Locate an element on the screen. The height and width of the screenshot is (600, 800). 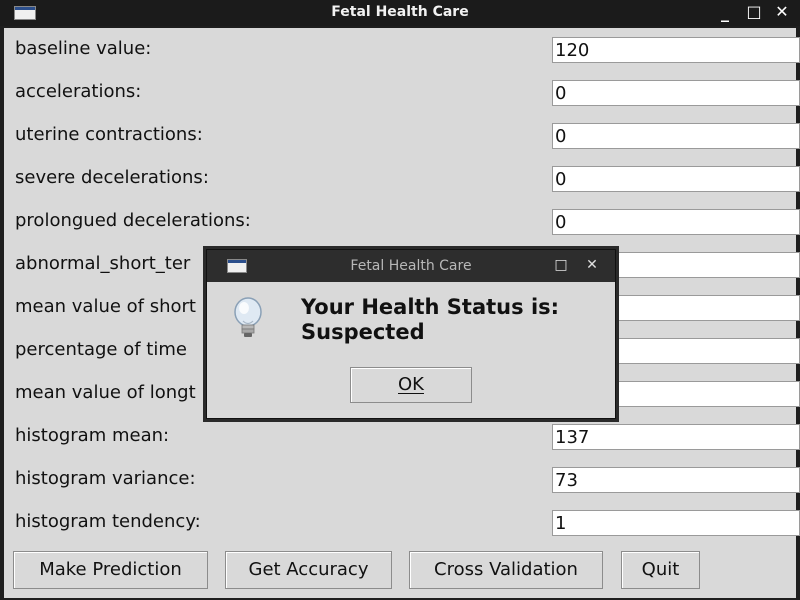
form-row-histogram-tendency: histogram tendency: 1 is located at coordinates (402, 522).